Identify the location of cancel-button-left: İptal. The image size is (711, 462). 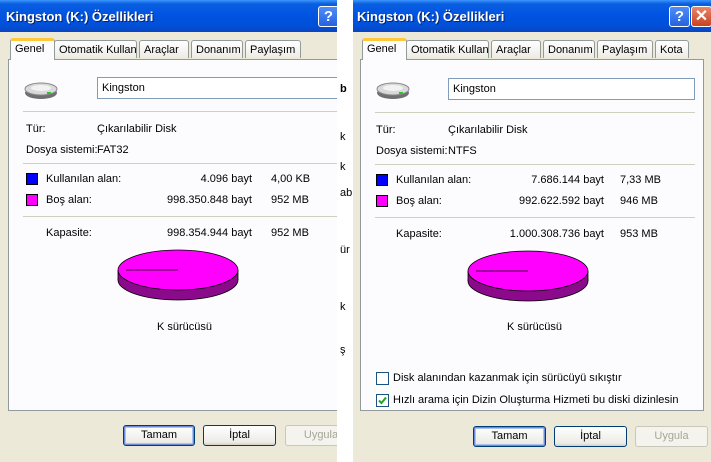
(239, 435).